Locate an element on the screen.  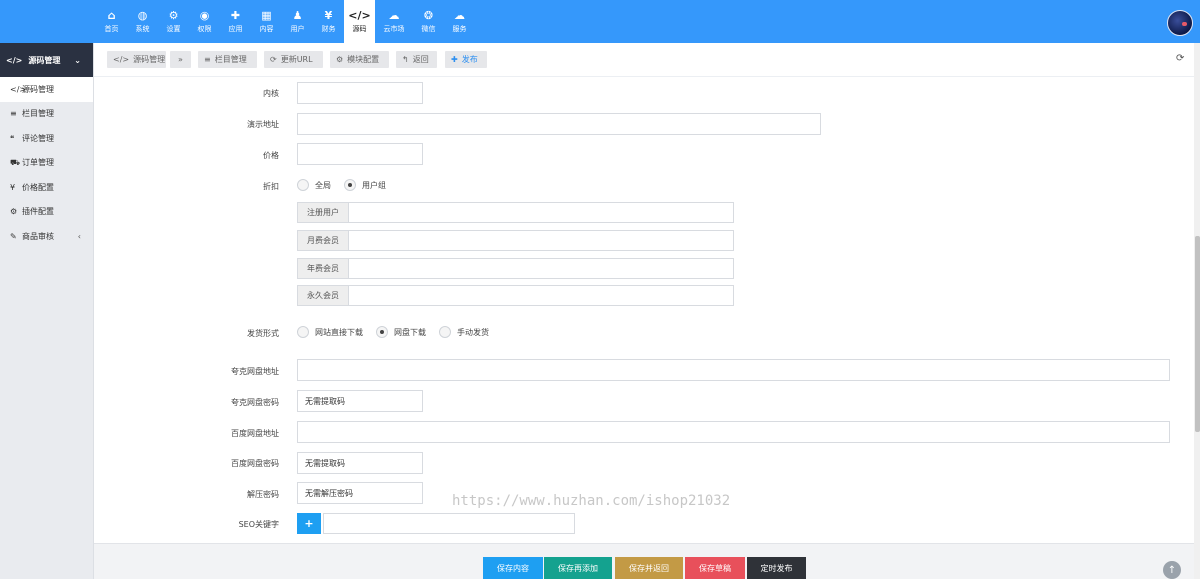
button-label: 保存内容 is located at coordinates (513, 568).